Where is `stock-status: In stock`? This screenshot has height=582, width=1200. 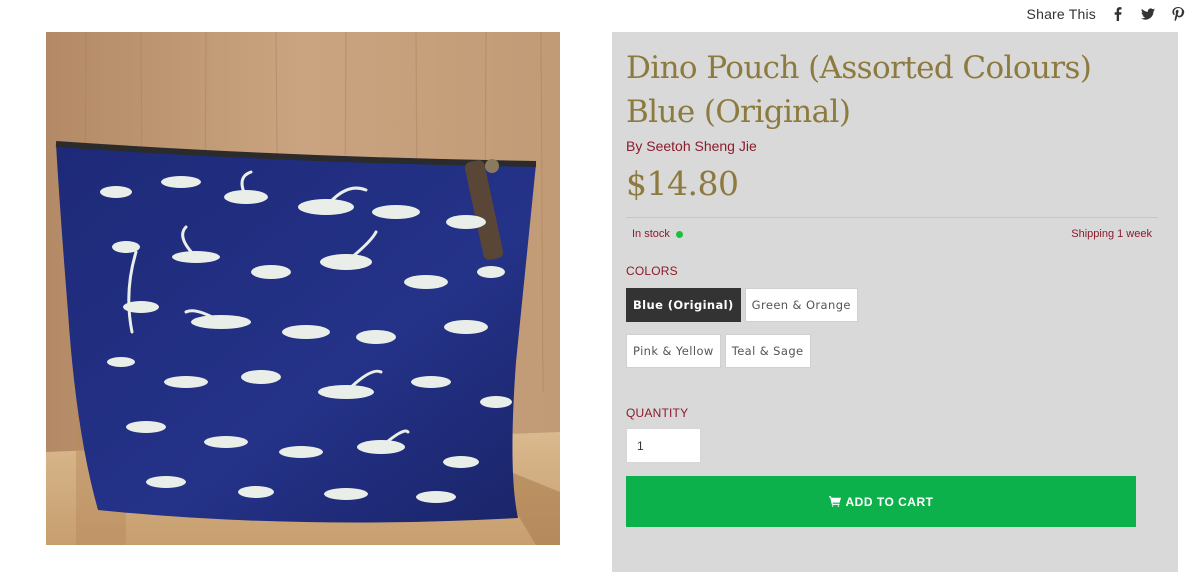 stock-status: In stock is located at coordinates (657, 234).